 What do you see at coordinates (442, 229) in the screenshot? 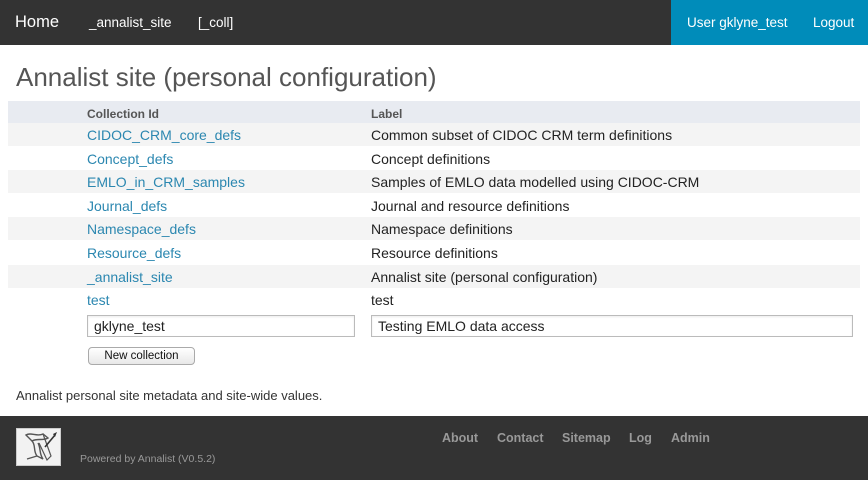
I see `collection-label: Namespace definitions` at bounding box center [442, 229].